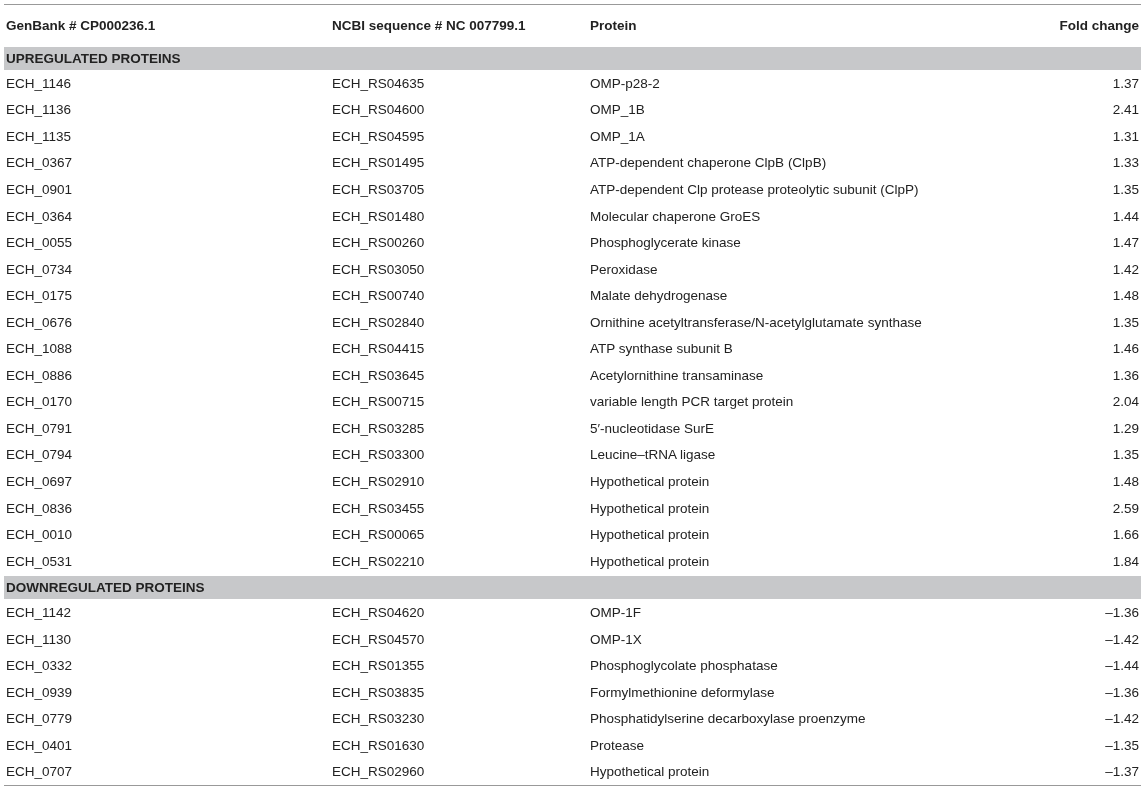 The width and height of the screenshot is (1145, 806). Describe the element at coordinates (459, 772) in the screenshot. I see `table-cell: ECH_RS02960` at that location.